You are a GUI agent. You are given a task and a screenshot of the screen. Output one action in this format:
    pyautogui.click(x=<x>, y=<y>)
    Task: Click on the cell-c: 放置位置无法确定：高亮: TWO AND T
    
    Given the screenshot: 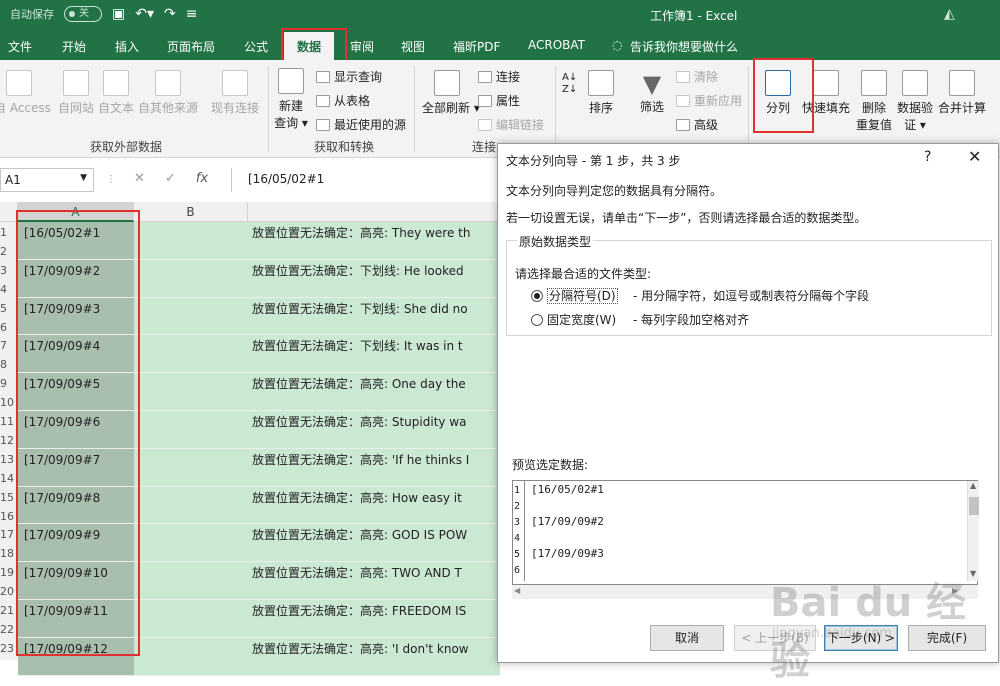 What is the action you would take?
    pyautogui.click(x=374, y=581)
    